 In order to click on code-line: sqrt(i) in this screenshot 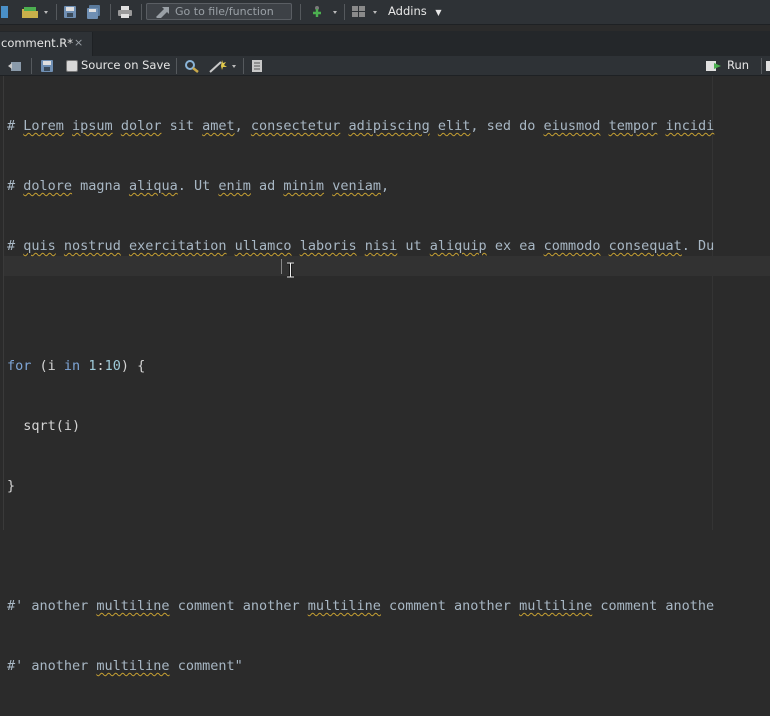, I will do `click(44, 426)`.